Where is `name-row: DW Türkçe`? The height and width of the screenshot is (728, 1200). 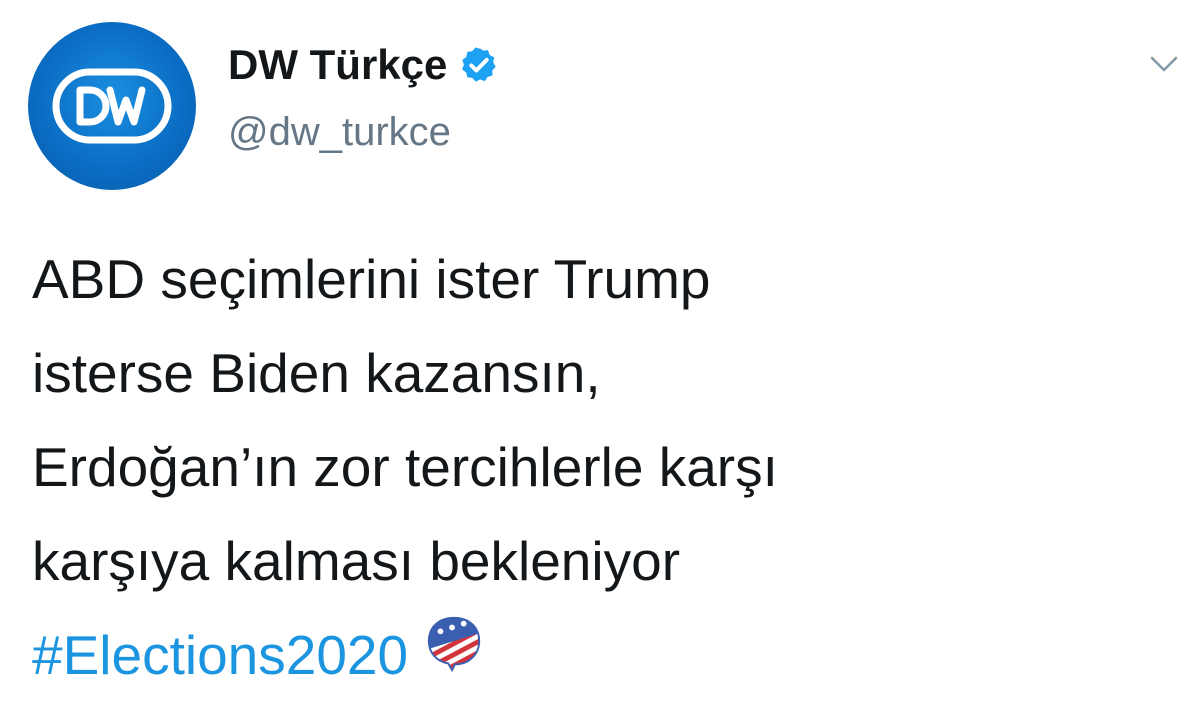 name-row: DW Türkçe is located at coordinates (363, 65).